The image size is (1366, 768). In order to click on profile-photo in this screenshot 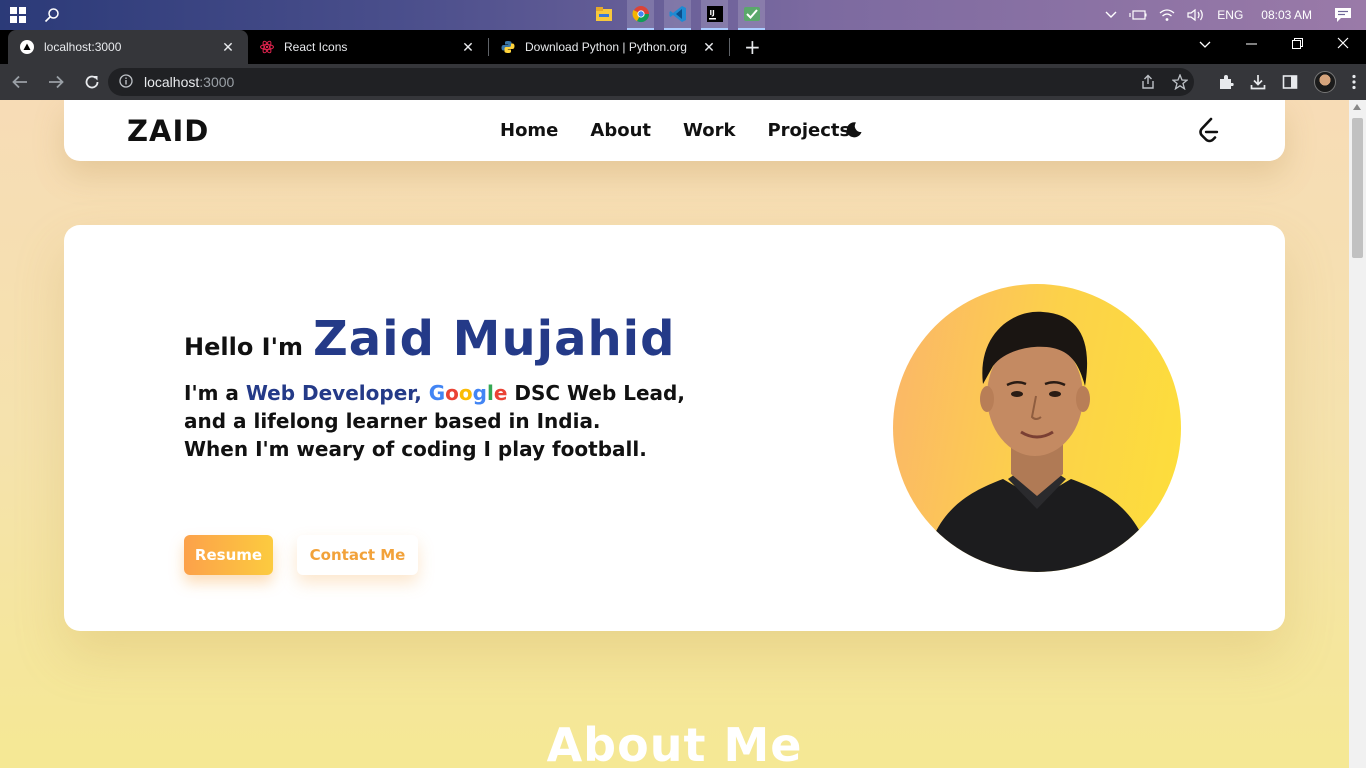, I will do `click(1037, 428)`.